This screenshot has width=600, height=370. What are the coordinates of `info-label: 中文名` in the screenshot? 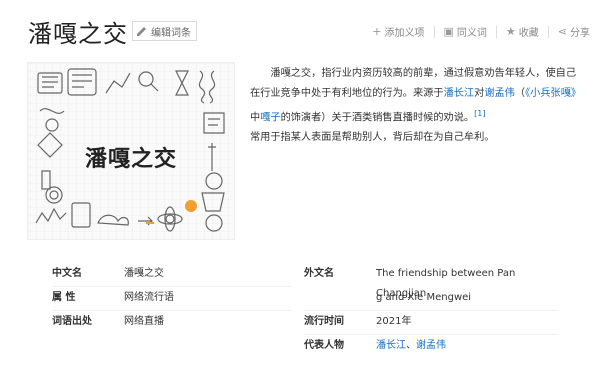 It's located at (67, 273).